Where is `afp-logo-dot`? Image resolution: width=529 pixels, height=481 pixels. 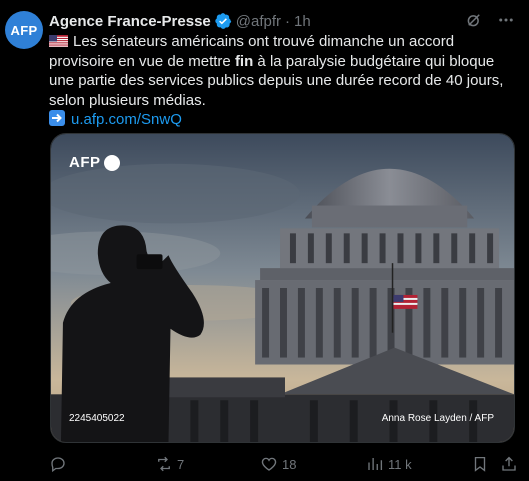 afp-logo-dot is located at coordinates (111, 162).